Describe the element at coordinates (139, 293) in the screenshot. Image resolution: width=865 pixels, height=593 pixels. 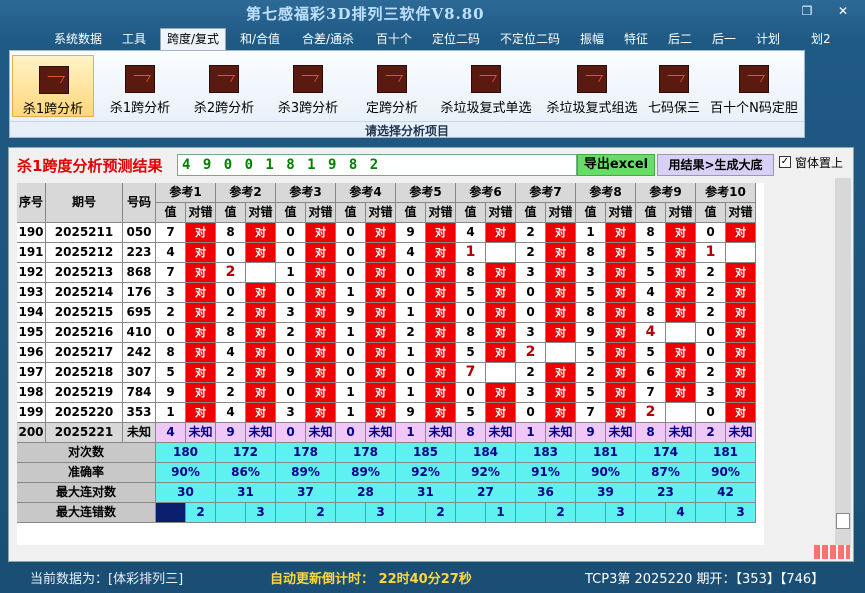
I see `row-number: 176` at that location.